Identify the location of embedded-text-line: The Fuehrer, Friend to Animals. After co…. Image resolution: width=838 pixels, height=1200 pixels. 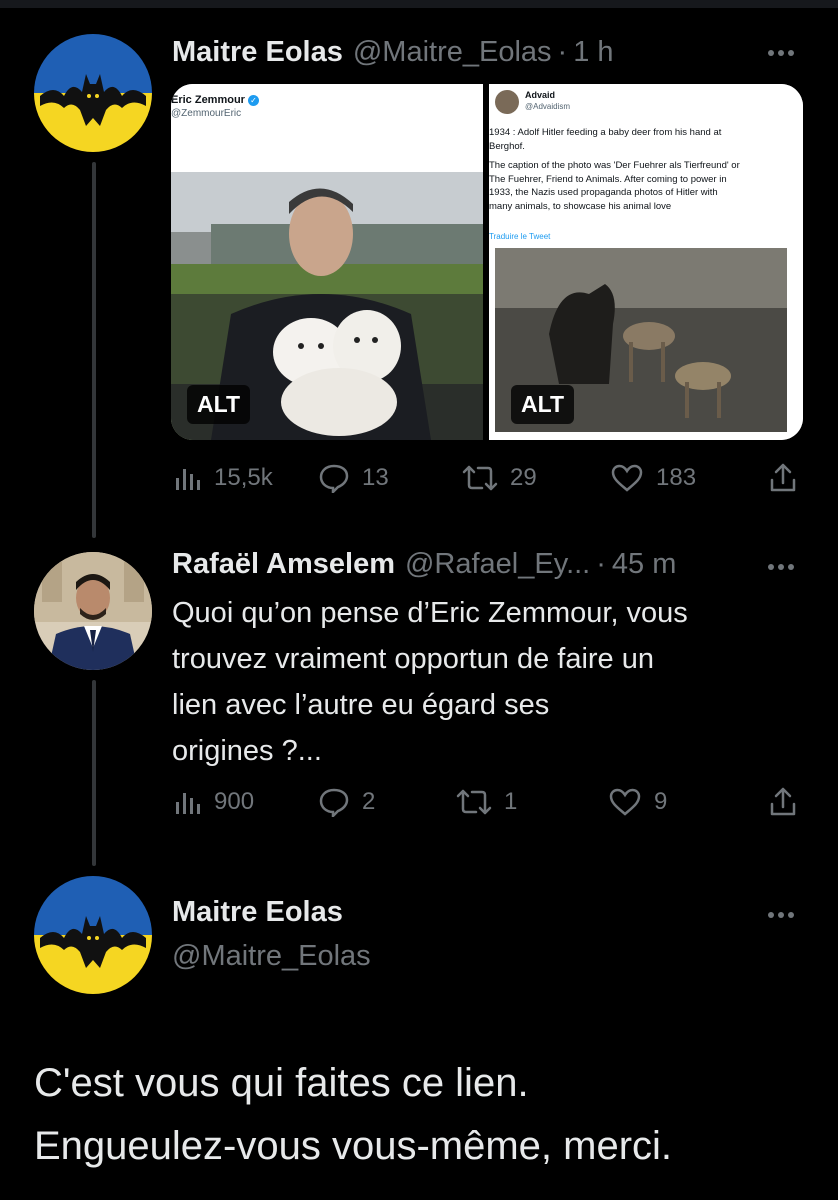
(608, 179).